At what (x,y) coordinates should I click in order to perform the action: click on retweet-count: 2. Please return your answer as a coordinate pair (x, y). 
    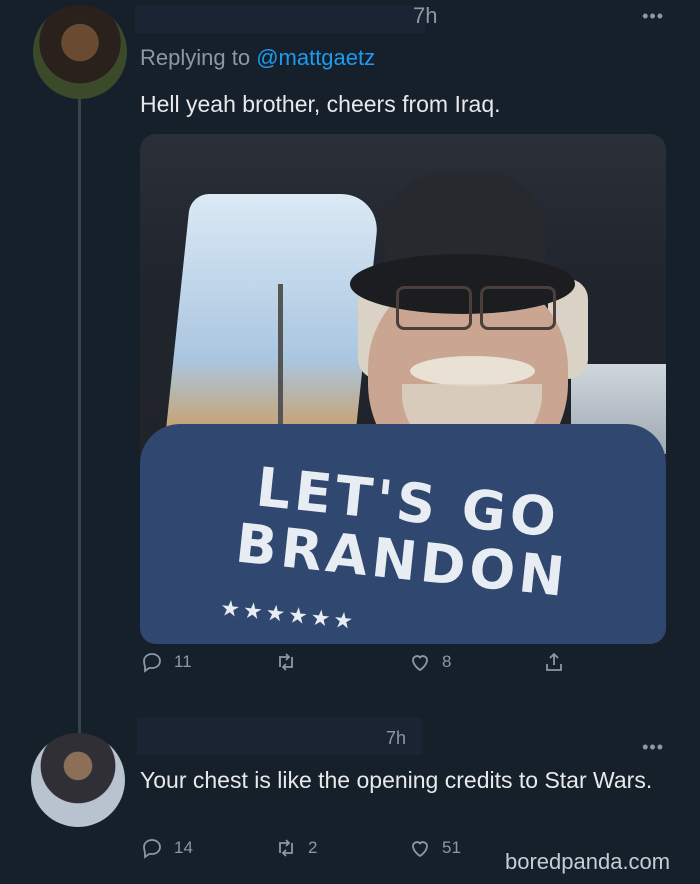
    Looking at the image, I should click on (313, 847).